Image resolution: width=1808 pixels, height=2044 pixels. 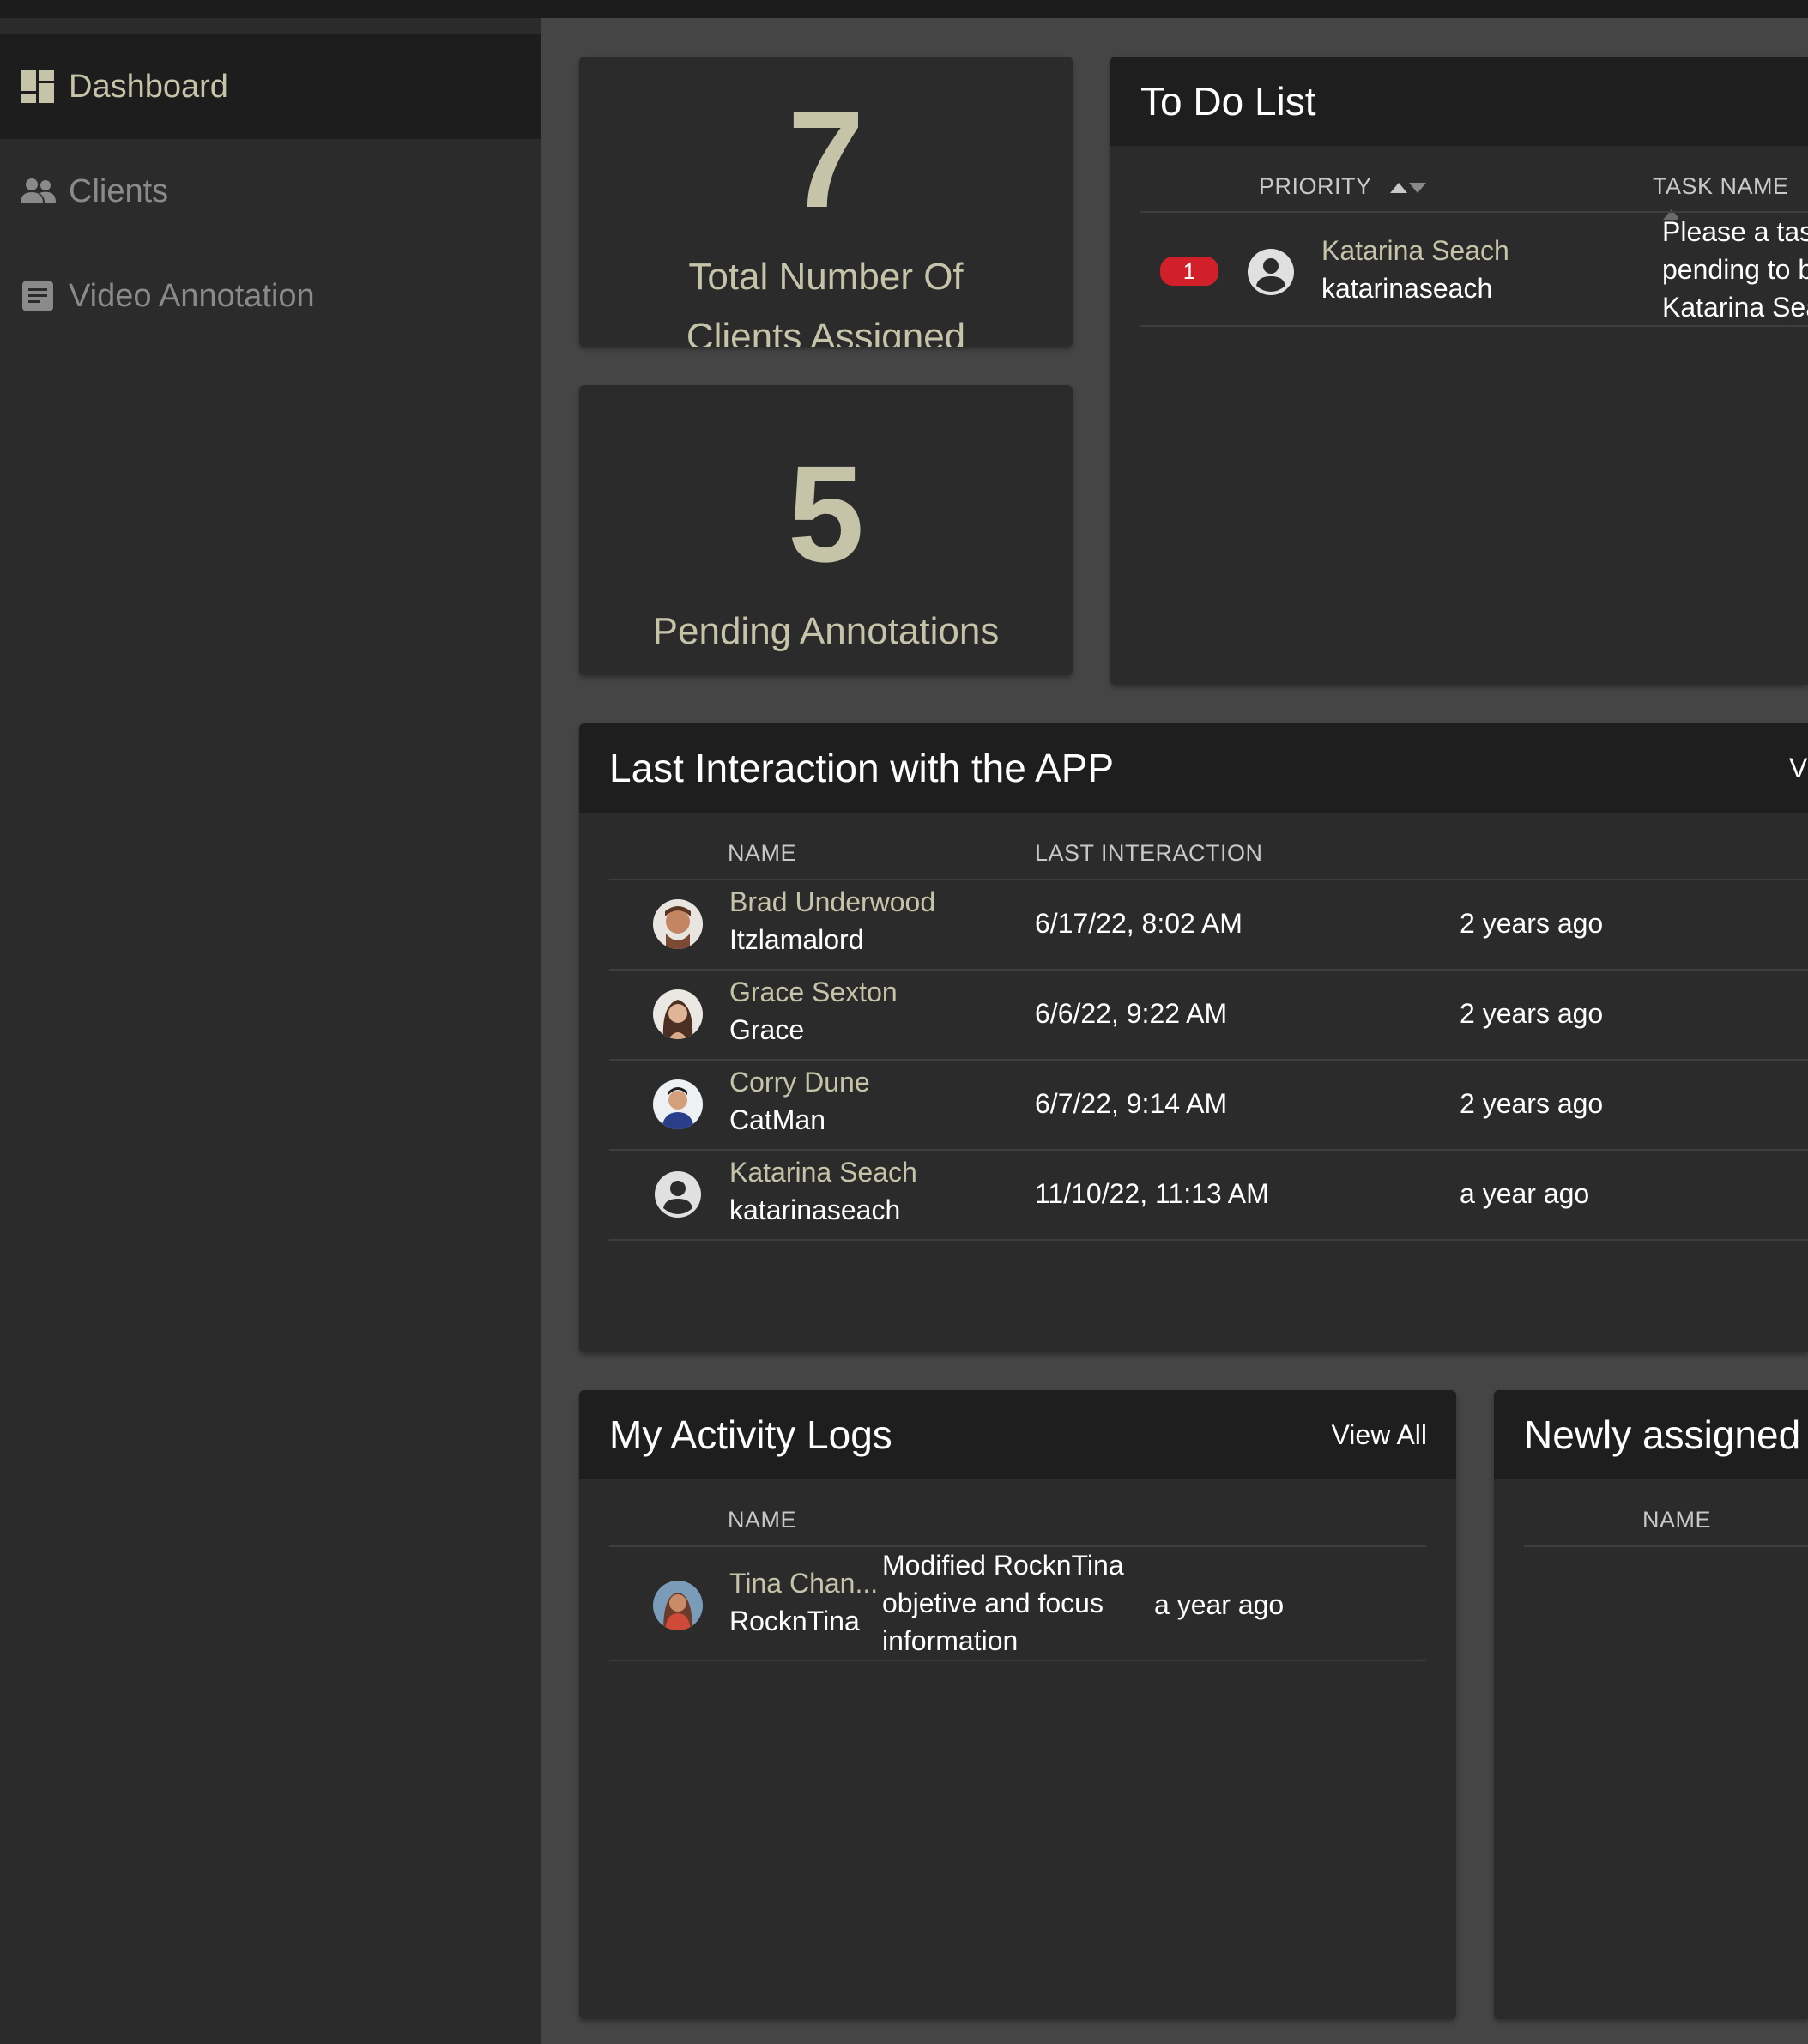 I want to click on users-icon, so click(x=38, y=191).